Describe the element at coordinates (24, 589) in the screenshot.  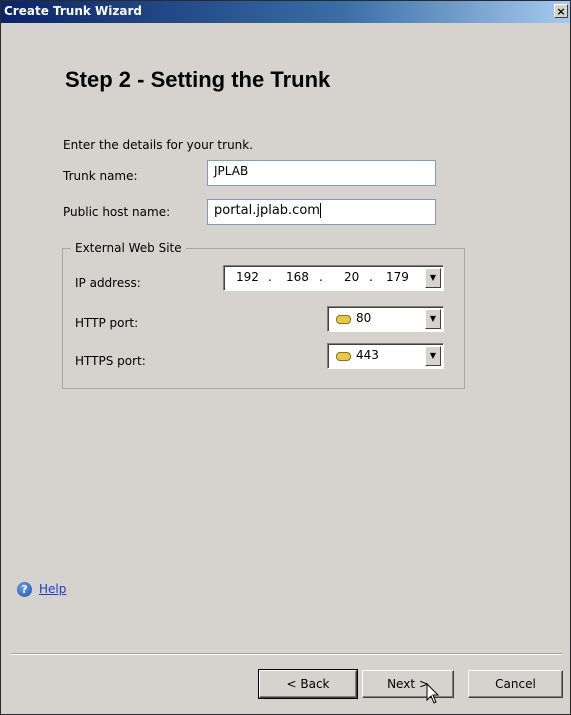
I see `help-icon: ?` at that location.